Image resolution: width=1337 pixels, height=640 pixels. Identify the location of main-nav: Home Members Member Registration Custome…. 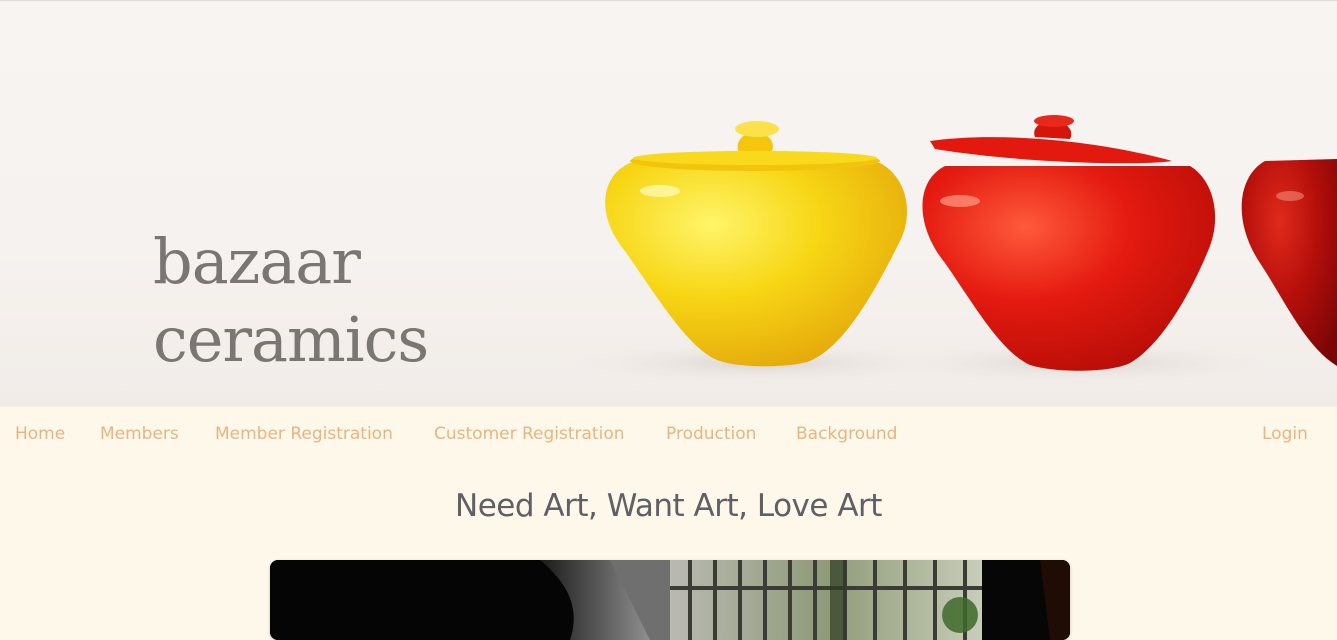
(668, 434).